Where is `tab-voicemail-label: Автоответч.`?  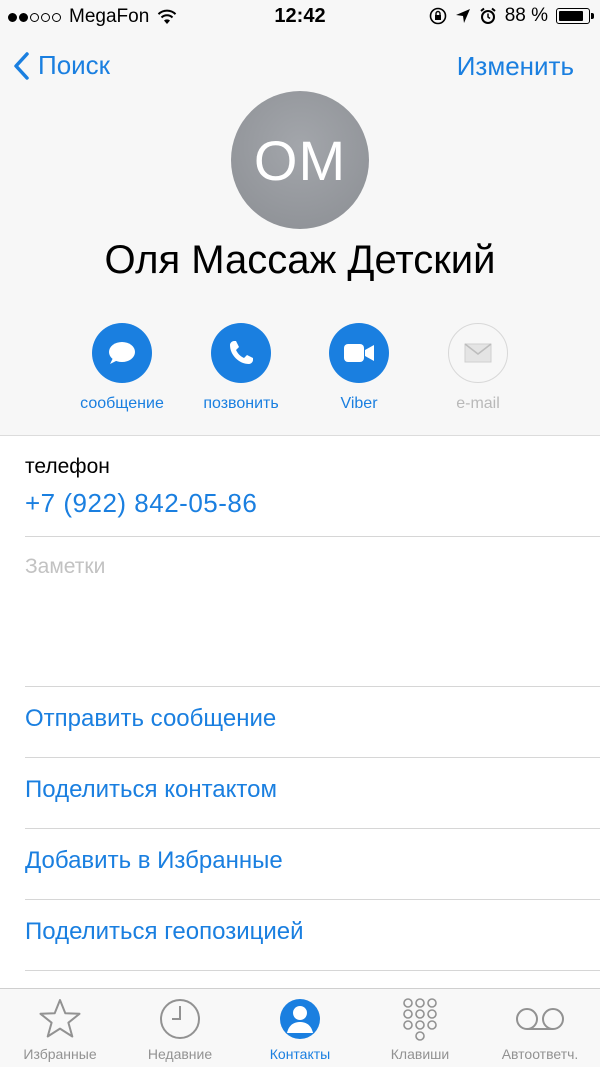 tab-voicemail-label: Автоответч. is located at coordinates (540, 1054).